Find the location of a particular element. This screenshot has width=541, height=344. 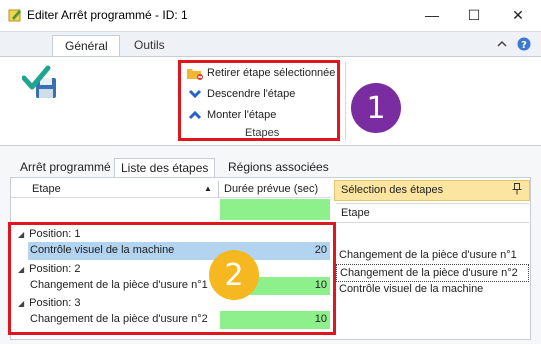

help-icon: ? is located at coordinates (524, 44).